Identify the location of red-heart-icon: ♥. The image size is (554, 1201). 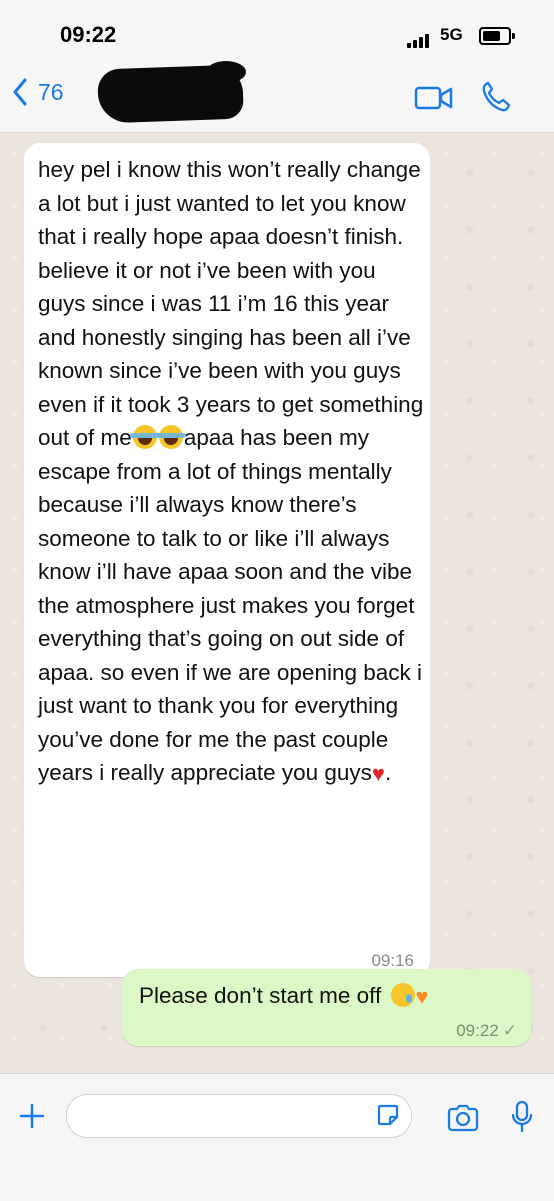
(378, 773).